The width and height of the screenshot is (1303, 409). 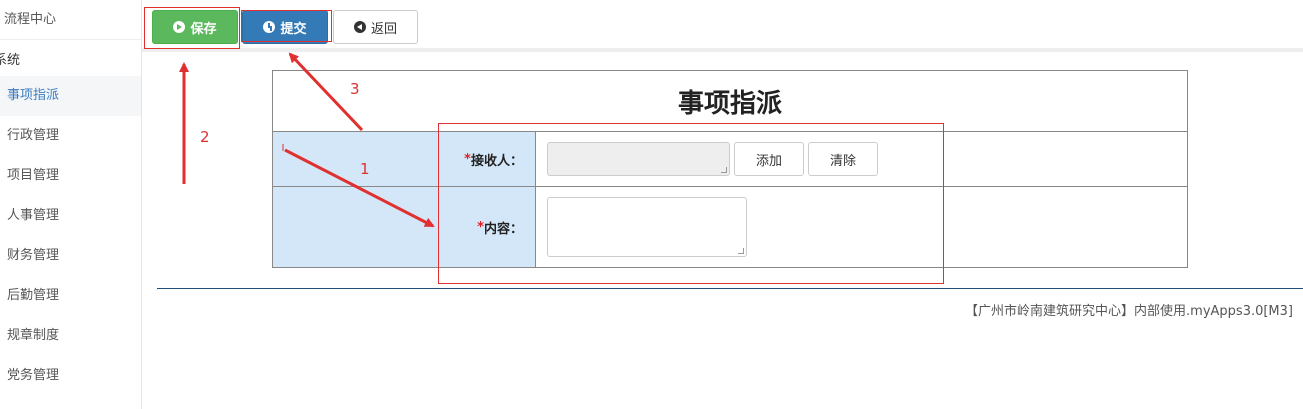 What do you see at coordinates (769, 159) in the screenshot?
I see `add-receiver-button: 添加` at bounding box center [769, 159].